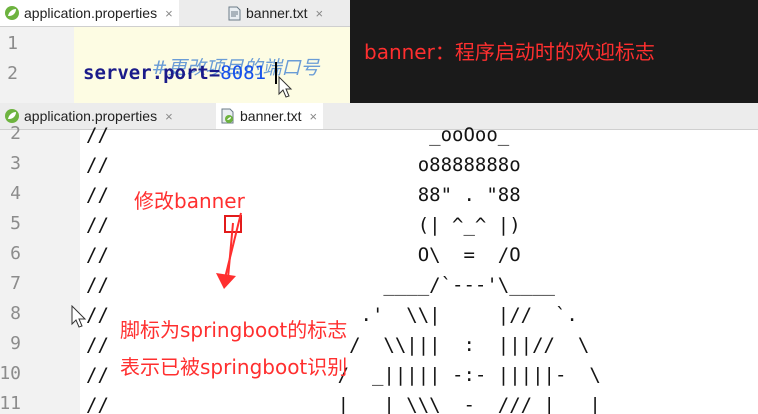 The width and height of the screenshot is (758, 414). What do you see at coordinates (243, 73) in the screenshot?
I see `property-value: 8081` at bounding box center [243, 73].